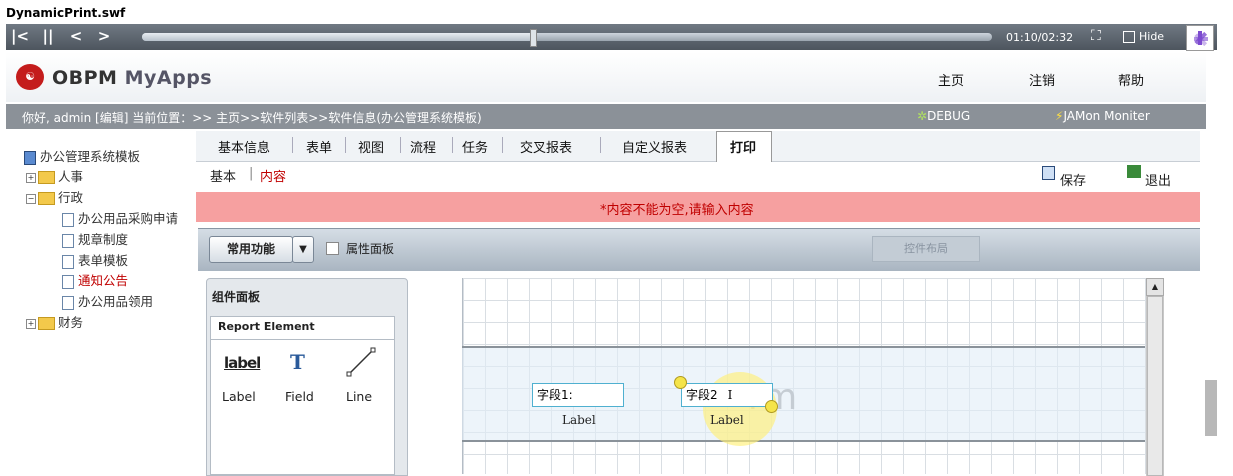  Describe the element at coordinates (949, 116) in the screenshot. I see `debug-label: DEBUG` at that location.